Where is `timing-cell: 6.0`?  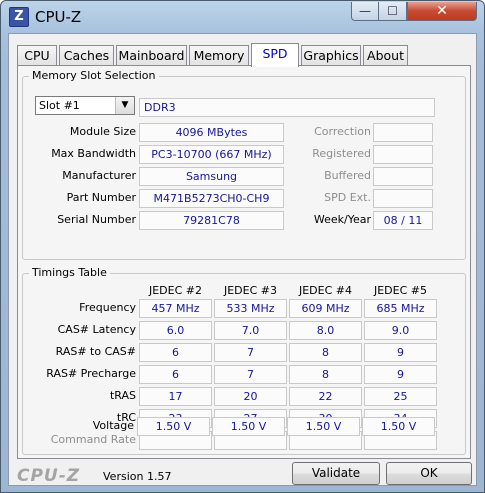
timing-cell: 6.0 is located at coordinates (175, 330).